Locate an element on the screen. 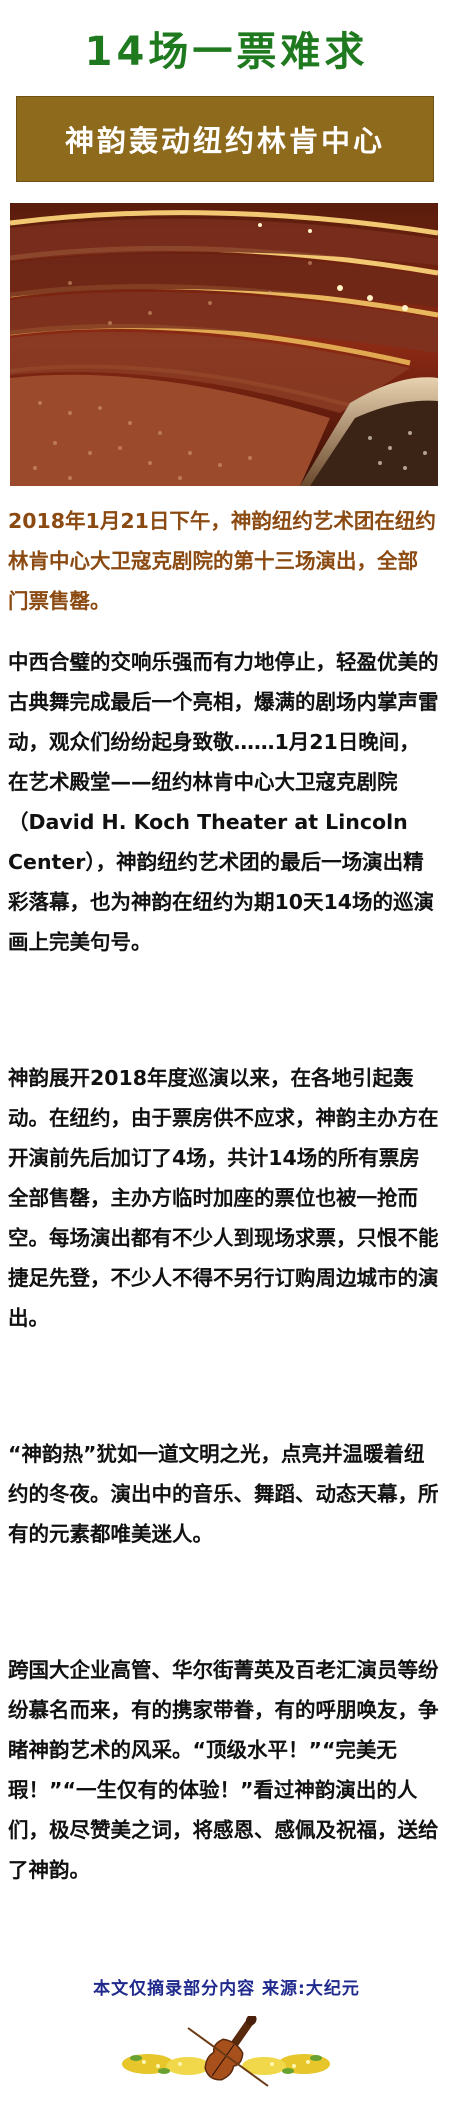  source-note: 本文仅摘录部分内容 来源:大纪元 is located at coordinates (226, 1989).